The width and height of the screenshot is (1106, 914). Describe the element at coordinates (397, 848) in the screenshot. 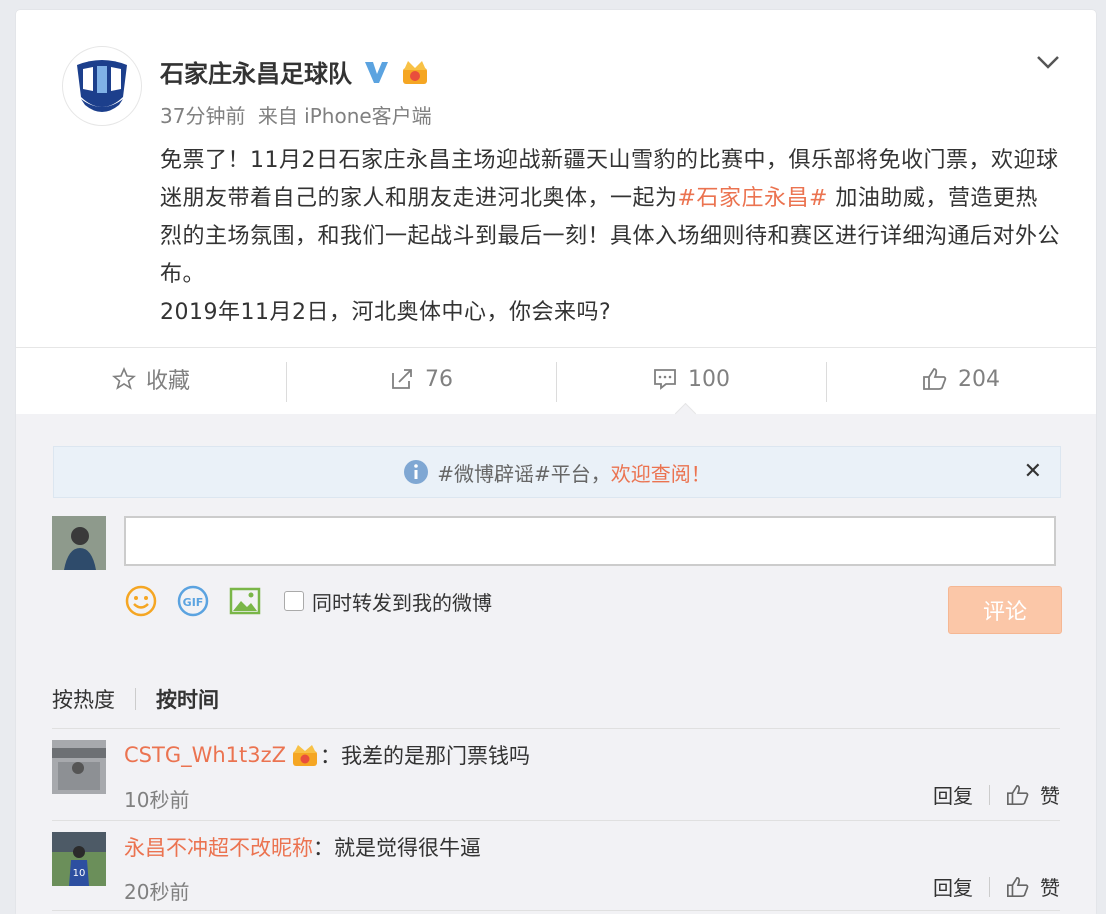

I see `comment-text: ：就是觉得很牛逼` at that location.